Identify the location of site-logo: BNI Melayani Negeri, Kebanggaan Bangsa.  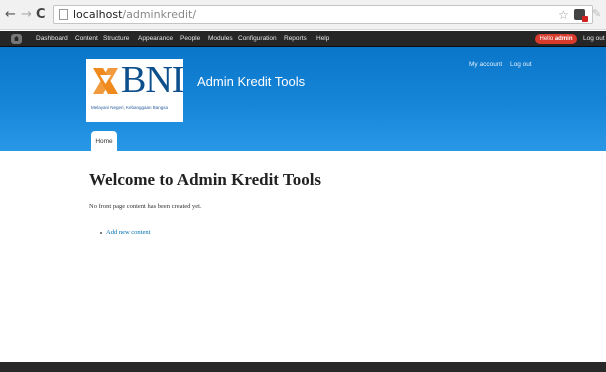
(135, 90).